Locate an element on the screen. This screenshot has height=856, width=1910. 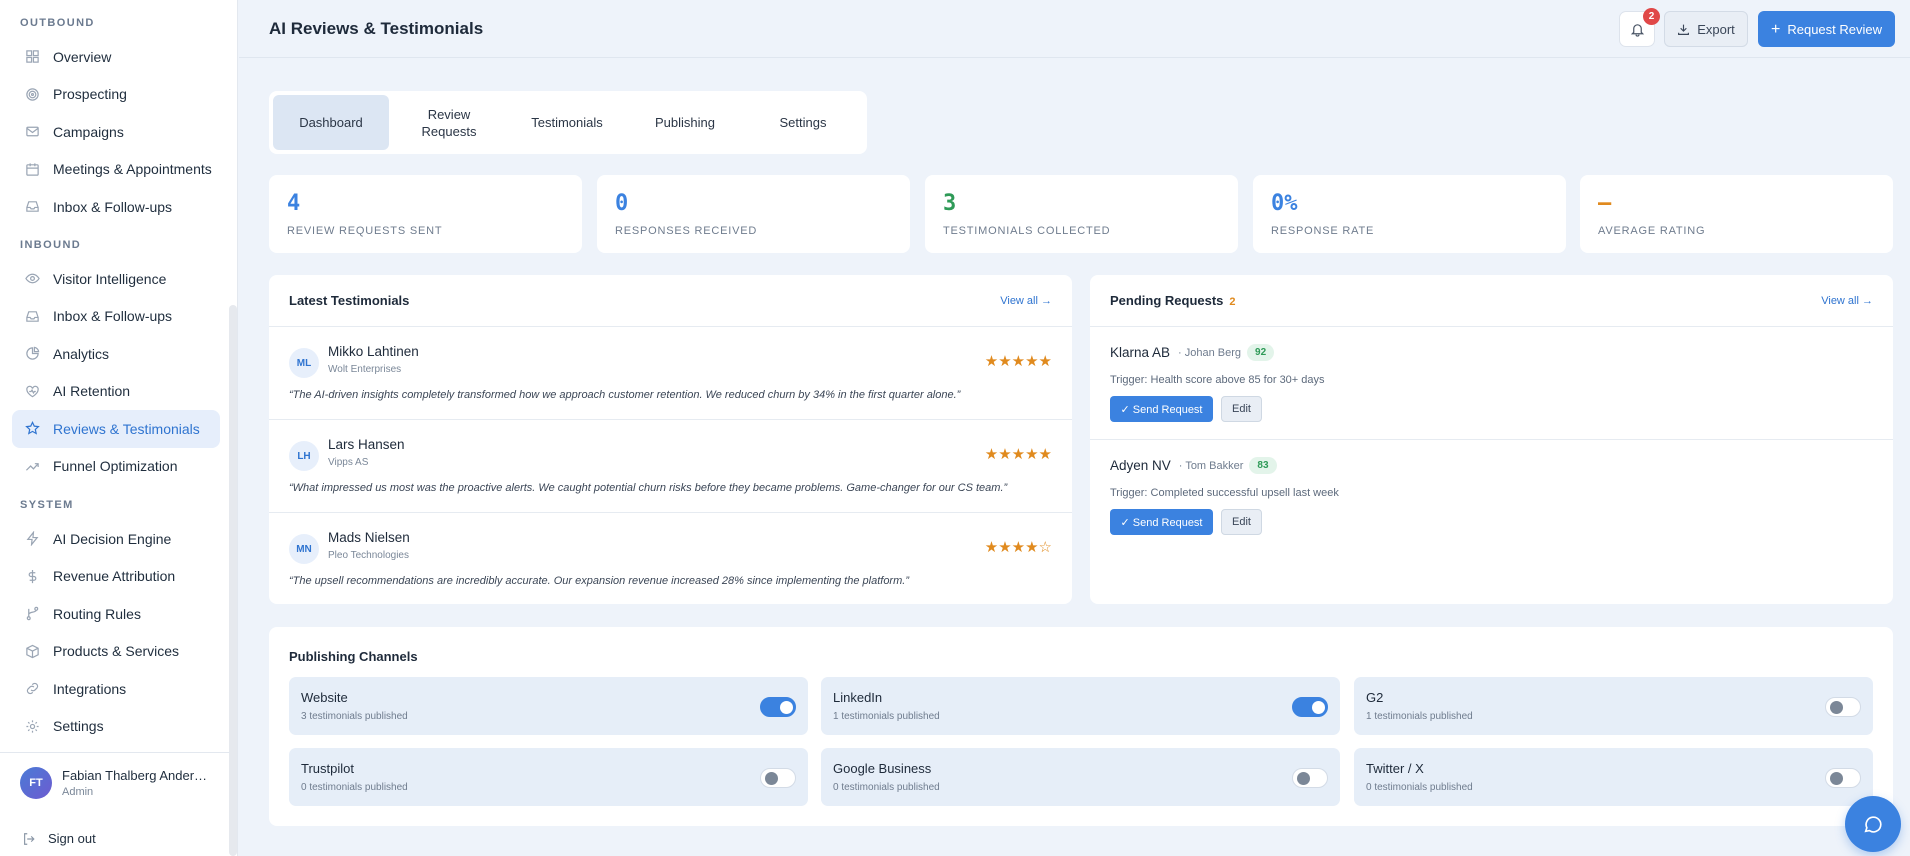
sign-out-button: Sign out is located at coordinates (59, 838).